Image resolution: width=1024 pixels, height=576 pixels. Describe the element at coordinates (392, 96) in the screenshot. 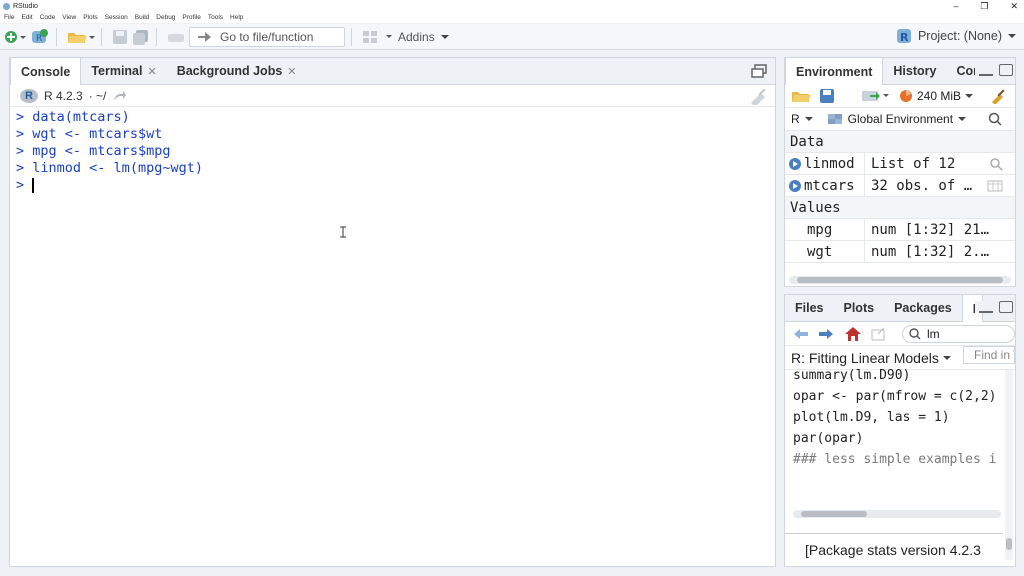

I see `console-header: R R 4.2.3 · ~/` at that location.